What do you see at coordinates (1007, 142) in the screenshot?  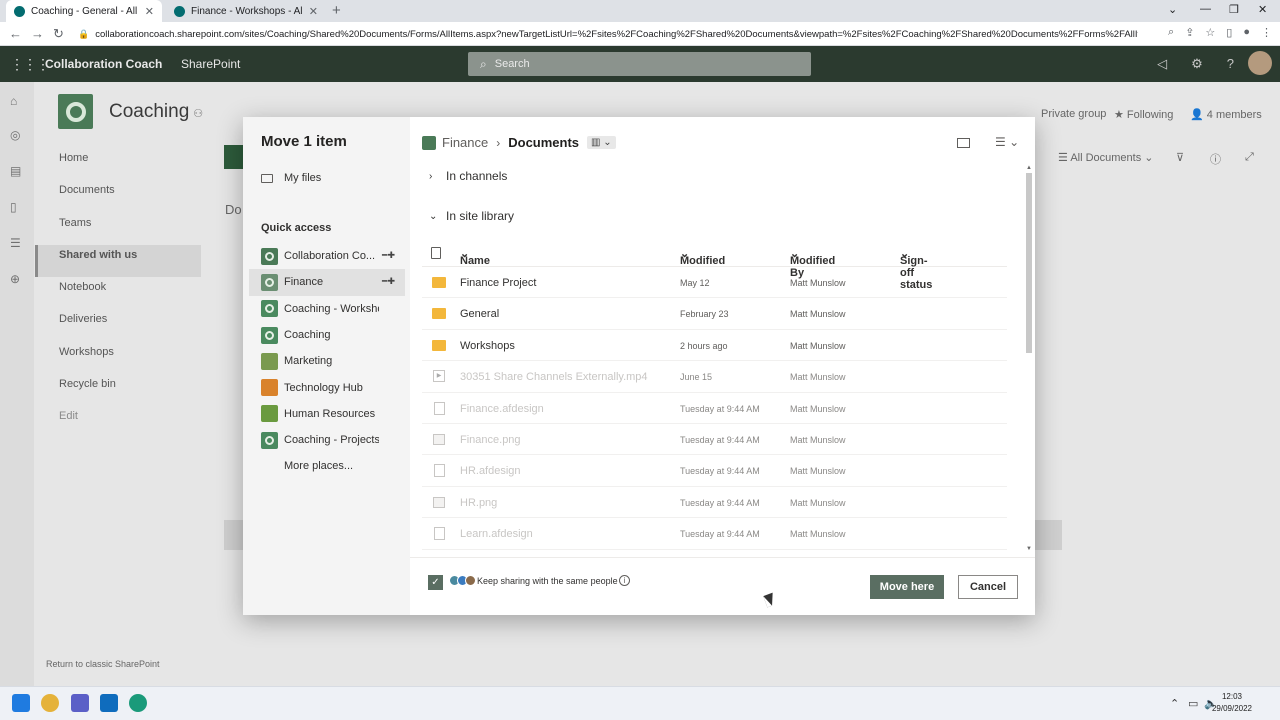 I see `view-options-icon: ☰ ⌄` at bounding box center [1007, 142].